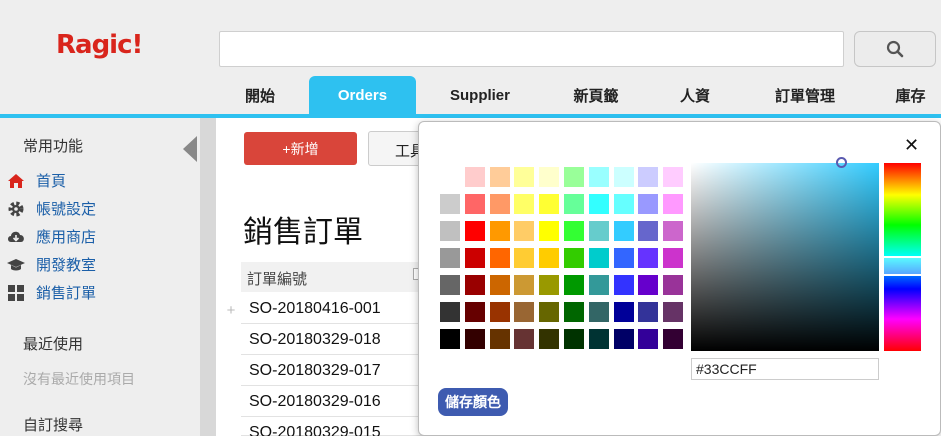 The width and height of the screenshot is (941, 436). Describe the element at coordinates (480, 95) in the screenshot. I see `tab-supplier: Supplier` at that location.